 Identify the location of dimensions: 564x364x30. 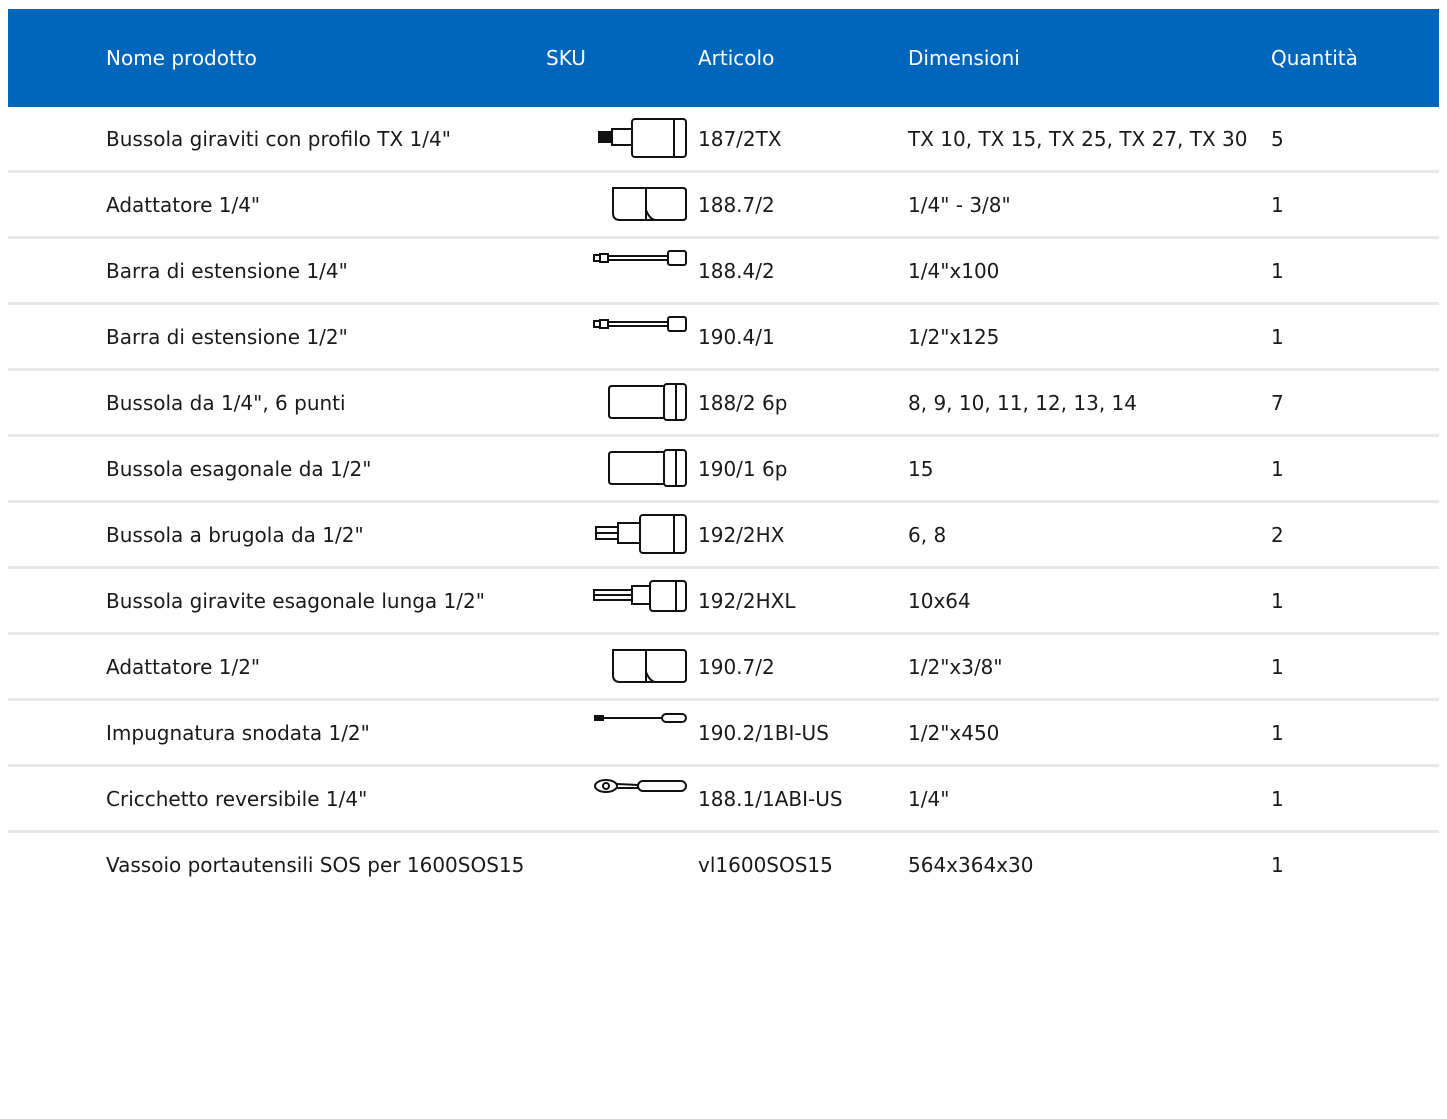
(971, 865).